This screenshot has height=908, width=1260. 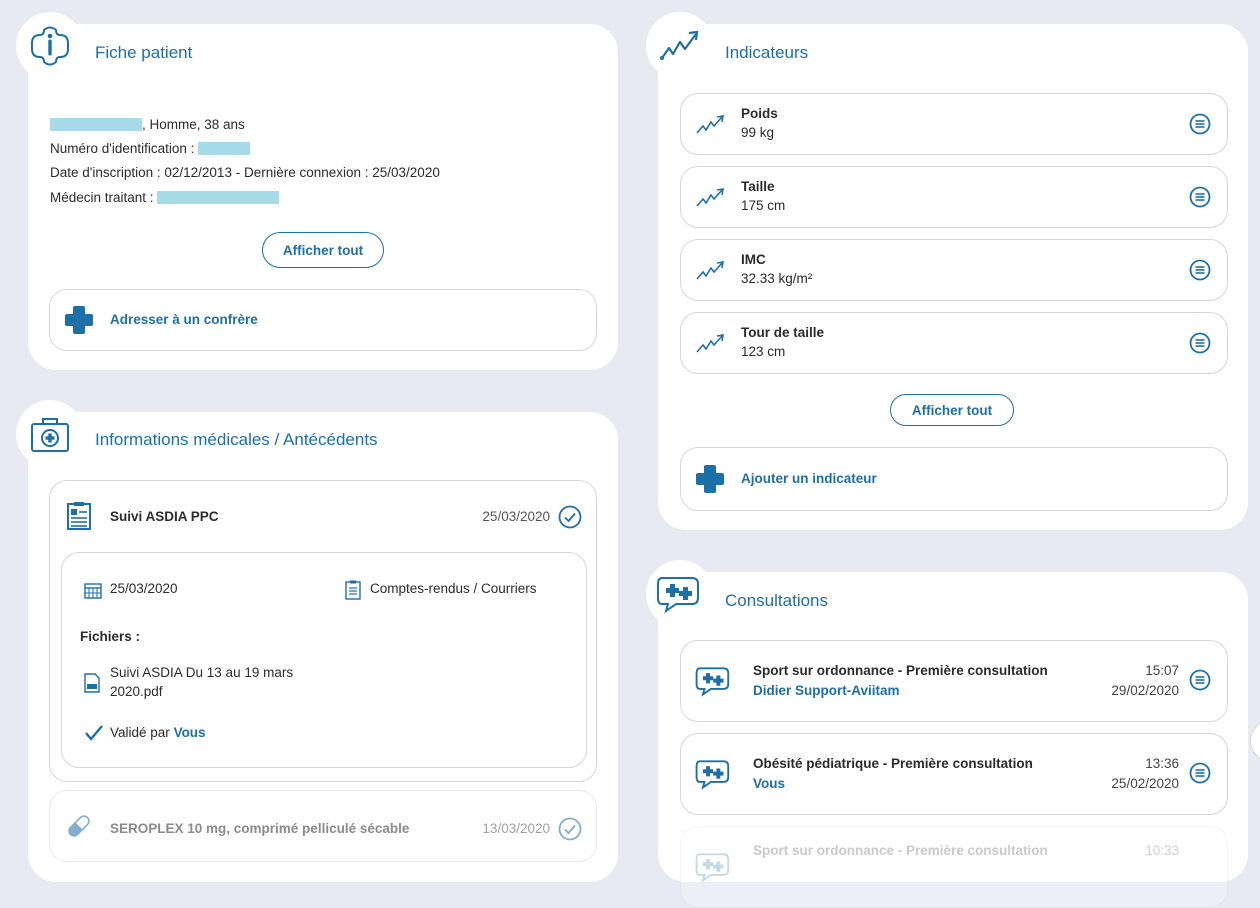 What do you see at coordinates (92, 683) in the screenshot?
I see `pdf-file-icon` at bounding box center [92, 683].